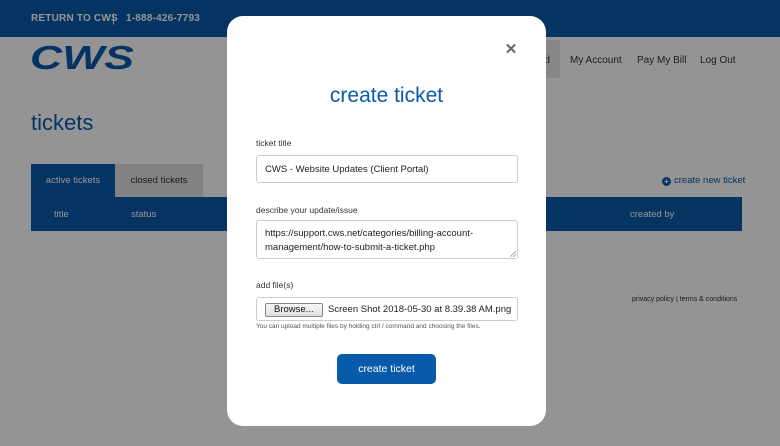 The width and height of the screenshot is (780, 446). Describe the element at coordinates (512, 253) in the screenshot. I see `resize-handle-icon` at that location.